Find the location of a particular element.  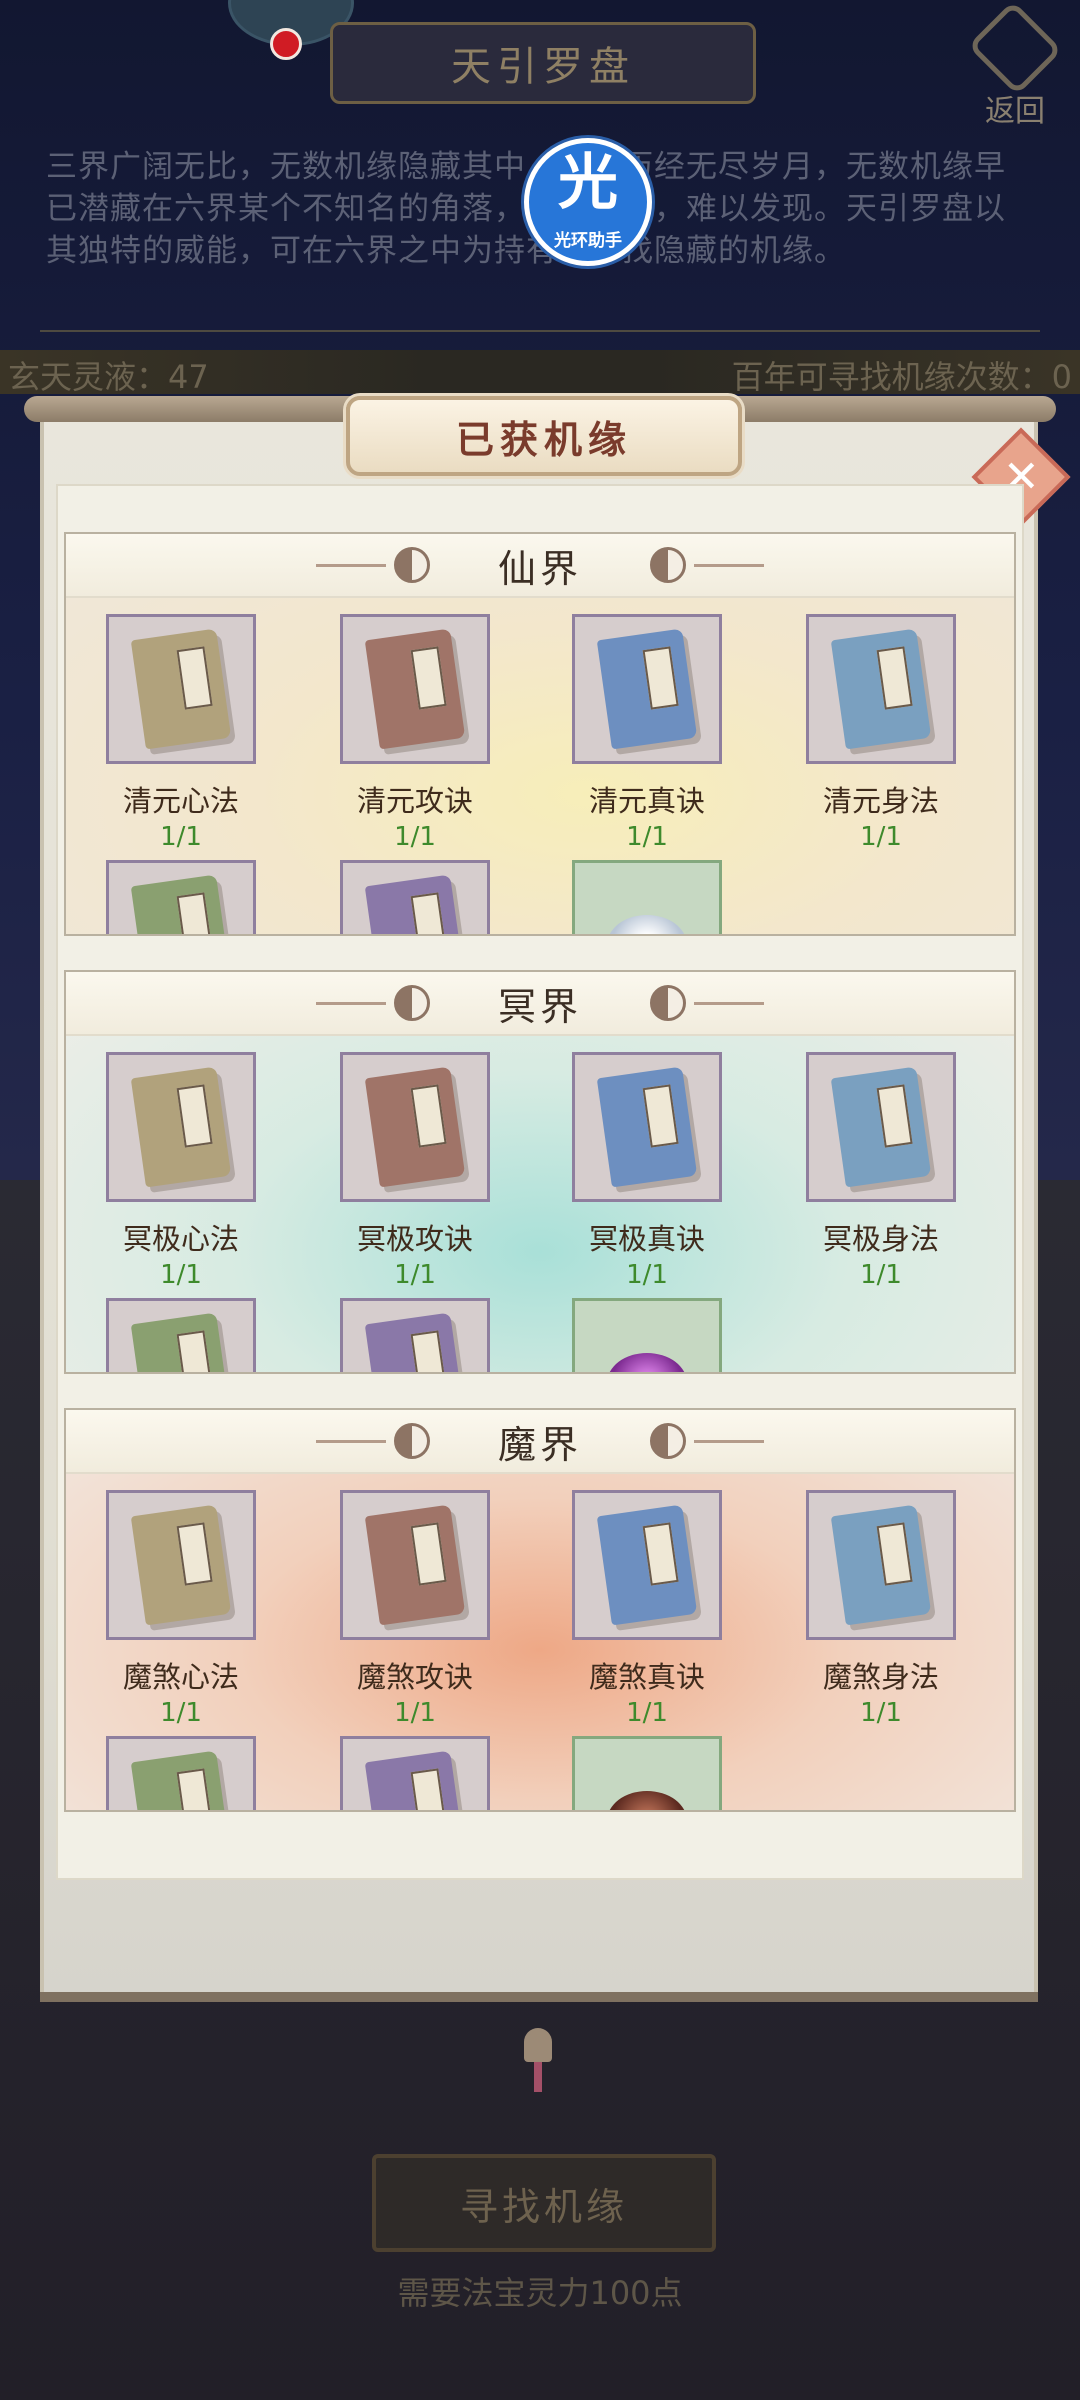

bell-tassel is located at coordinates (538, 2077).